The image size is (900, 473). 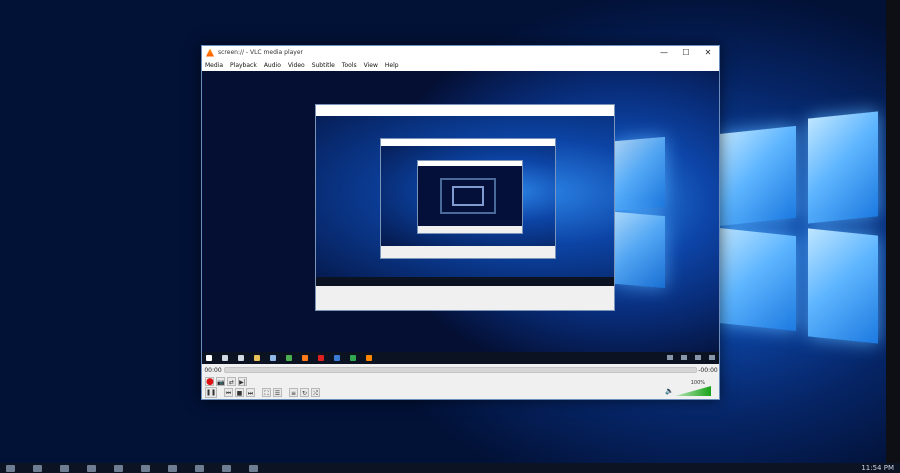 I want to click on opera-icon, so click(x=199, y=468).